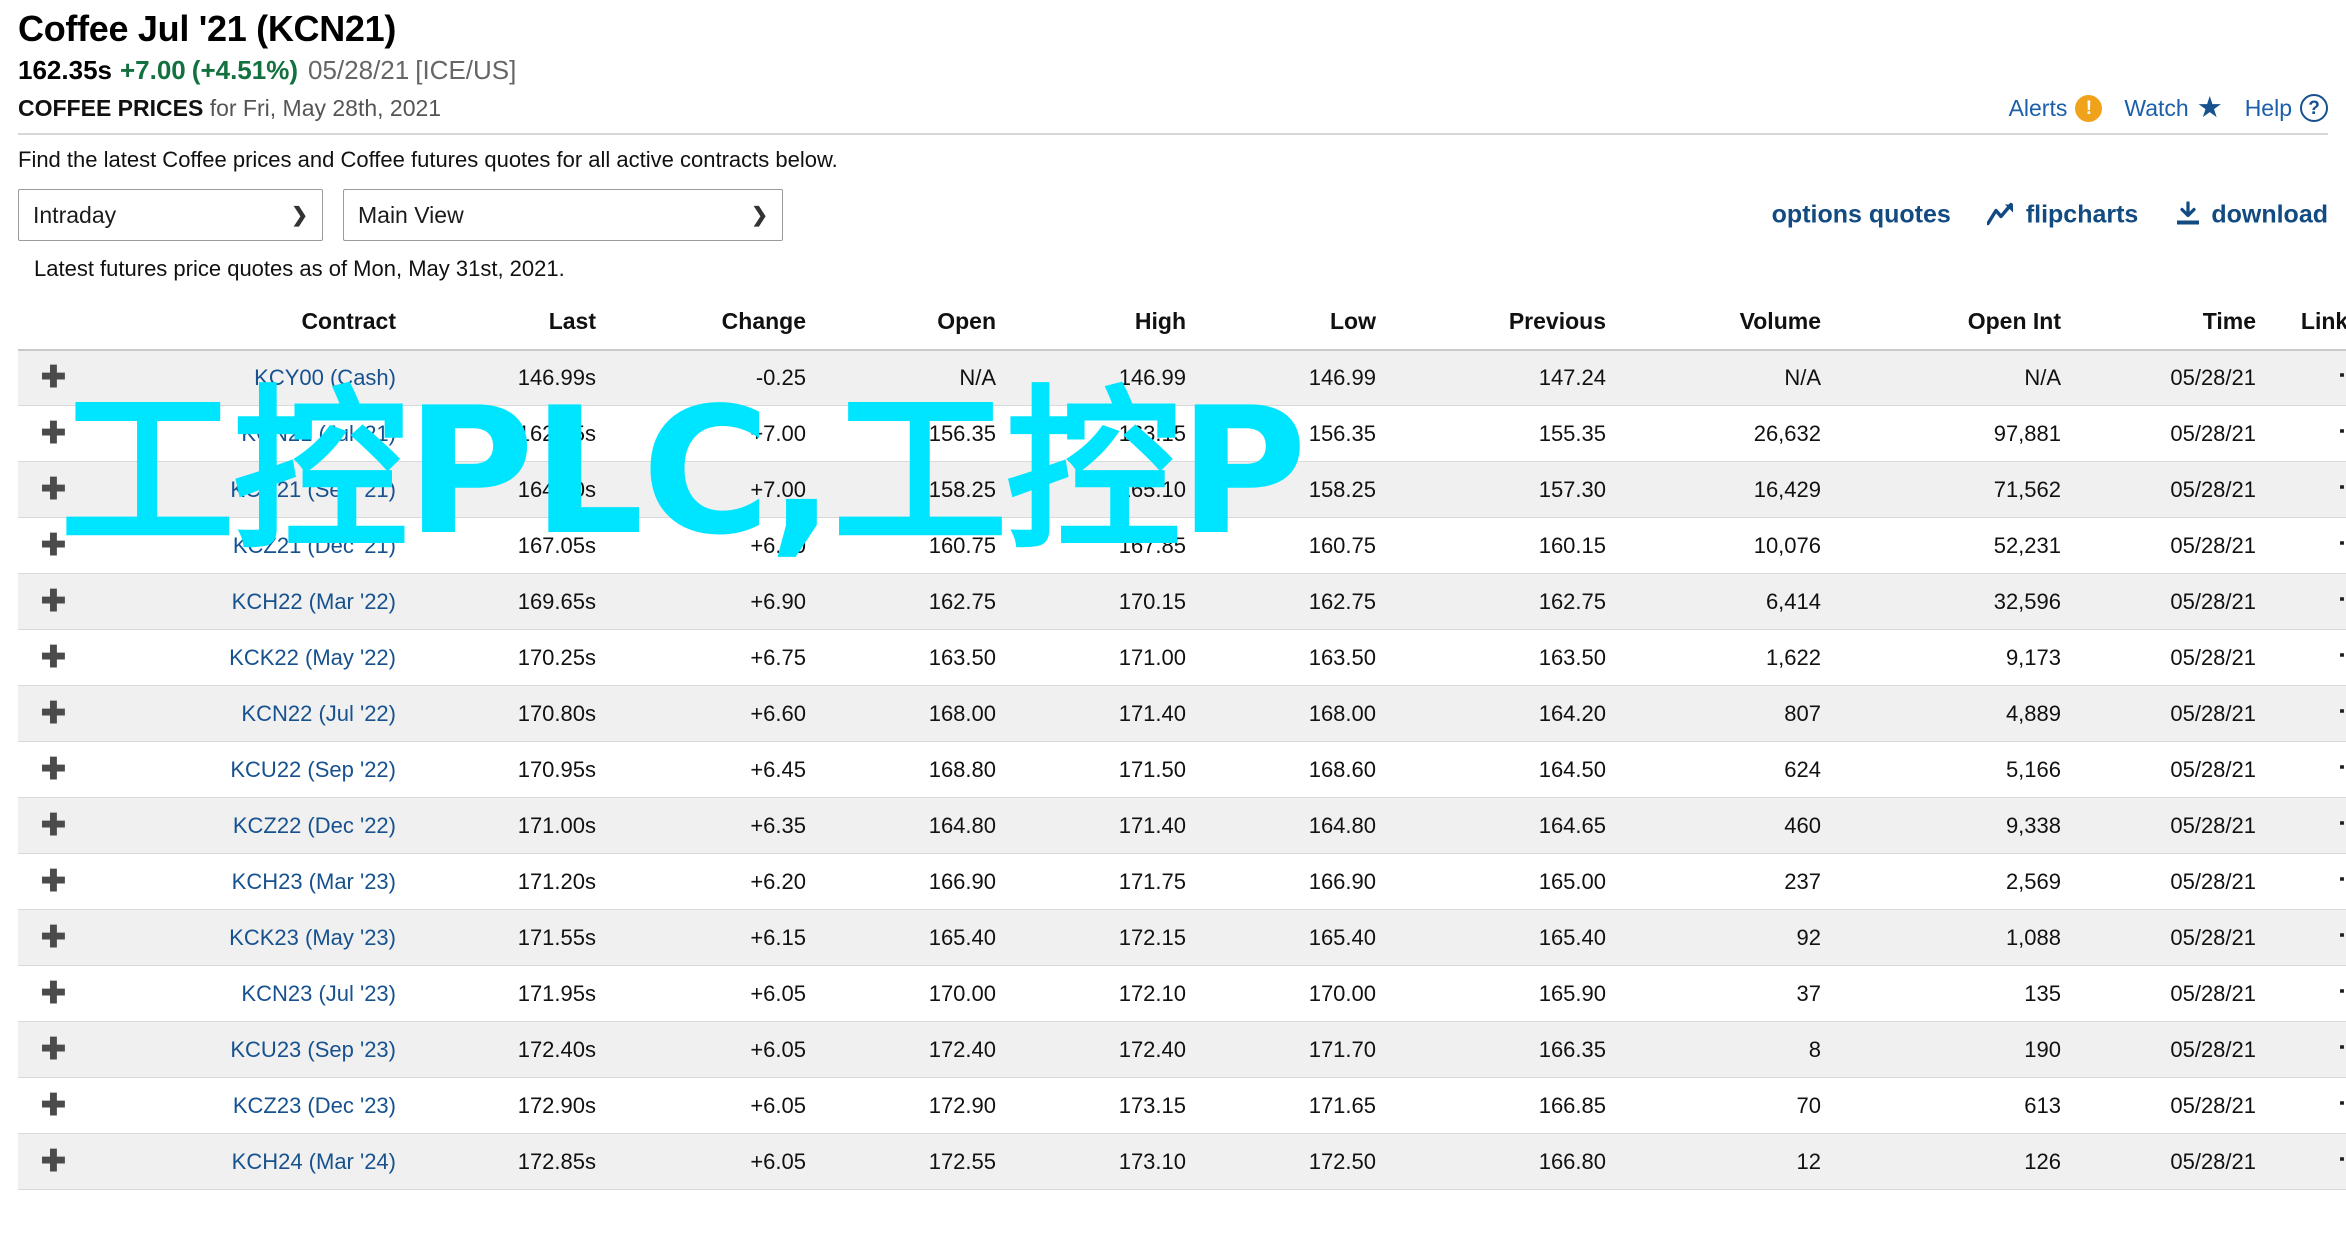 The height and width of the screenshot is (1238, 2346). I want to click on contract-link: KCH24 (Mar '24), so click(314, 1161).